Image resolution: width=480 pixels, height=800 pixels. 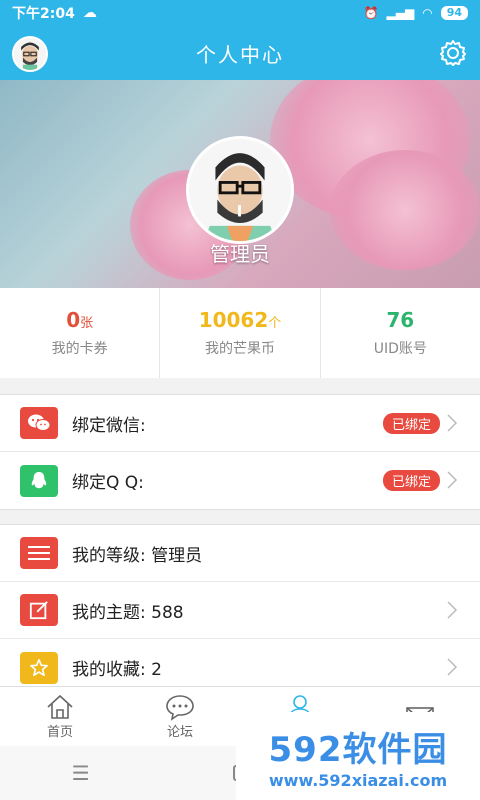 I want to click on tab-label: 论坛, so click(x=179, y=732).